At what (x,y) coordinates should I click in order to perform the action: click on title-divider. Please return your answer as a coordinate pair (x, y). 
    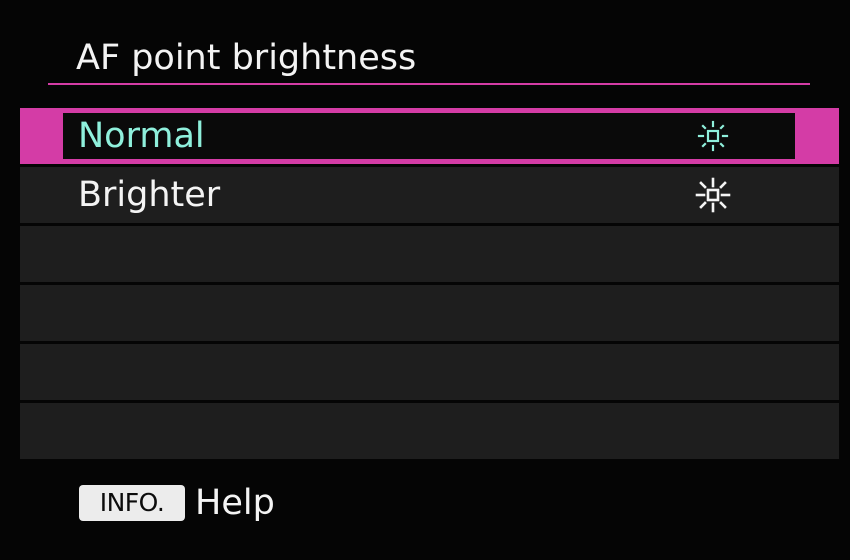
    Looking at the image, I should click on (429, 84).